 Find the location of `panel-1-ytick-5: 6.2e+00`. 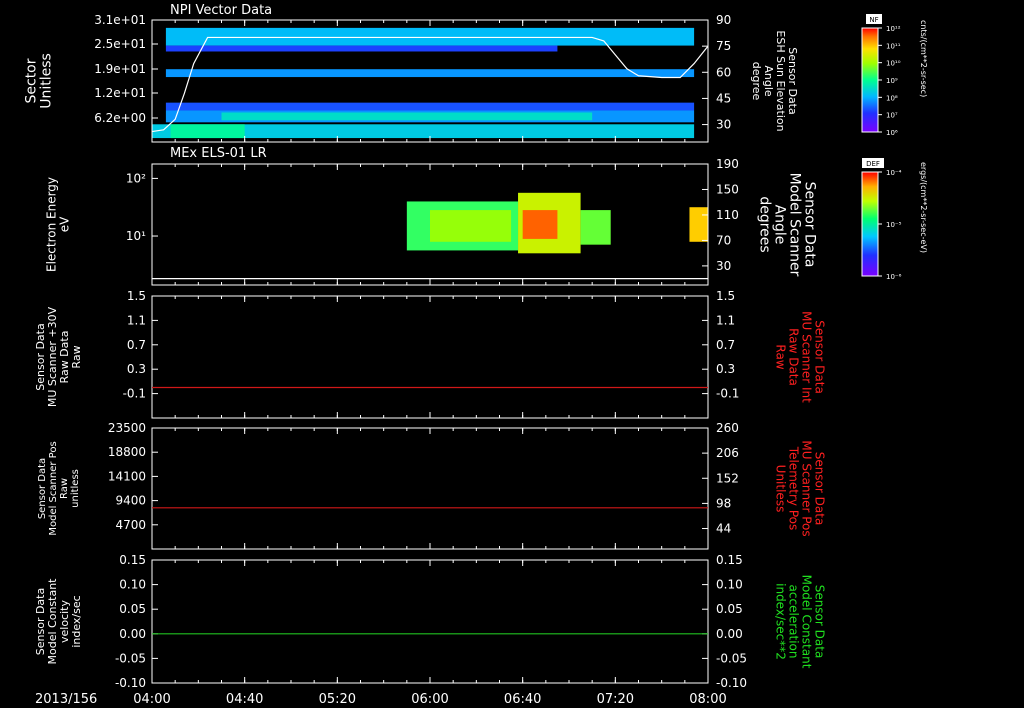

panel-1-ytick-5: 6.2e+00 is located at coordinates (120, 118).